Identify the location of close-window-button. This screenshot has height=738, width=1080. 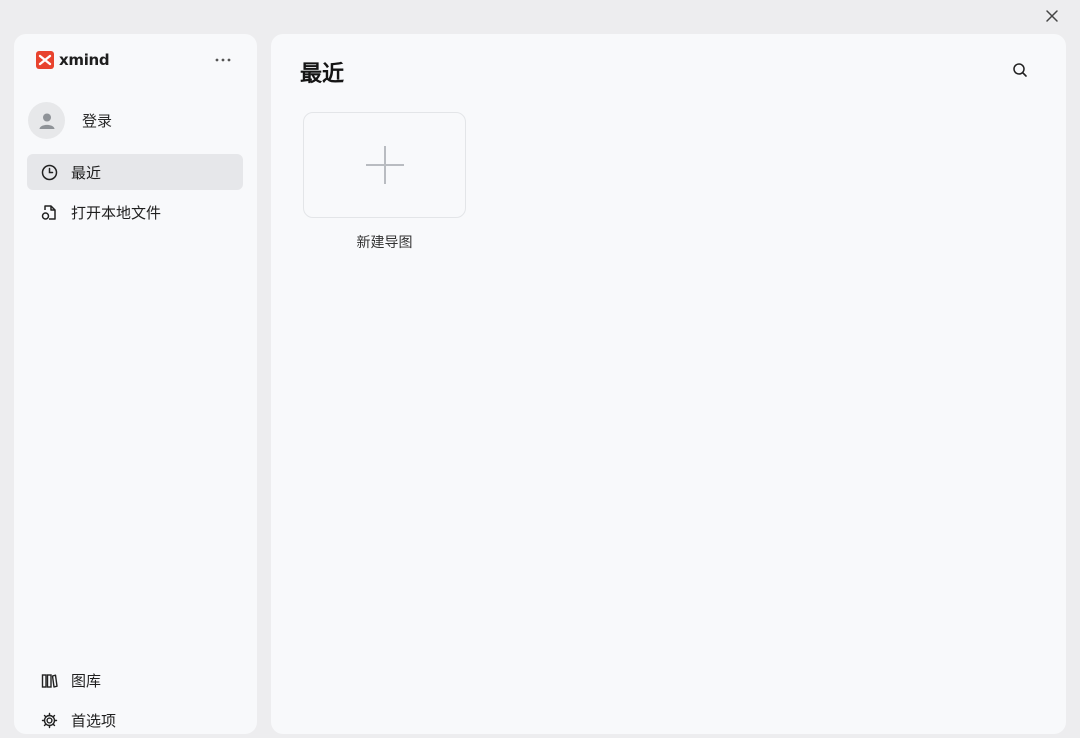
(1052, 16).